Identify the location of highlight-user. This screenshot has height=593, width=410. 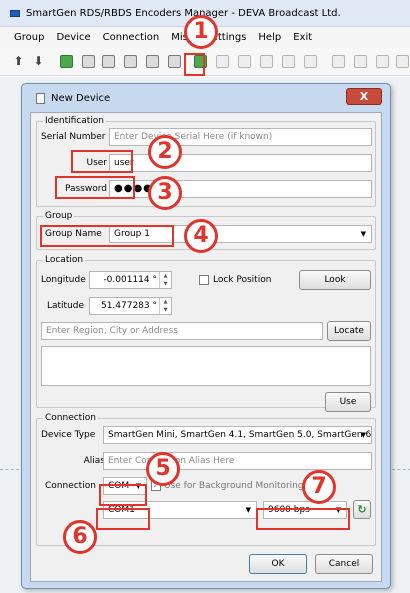
(102, 161).